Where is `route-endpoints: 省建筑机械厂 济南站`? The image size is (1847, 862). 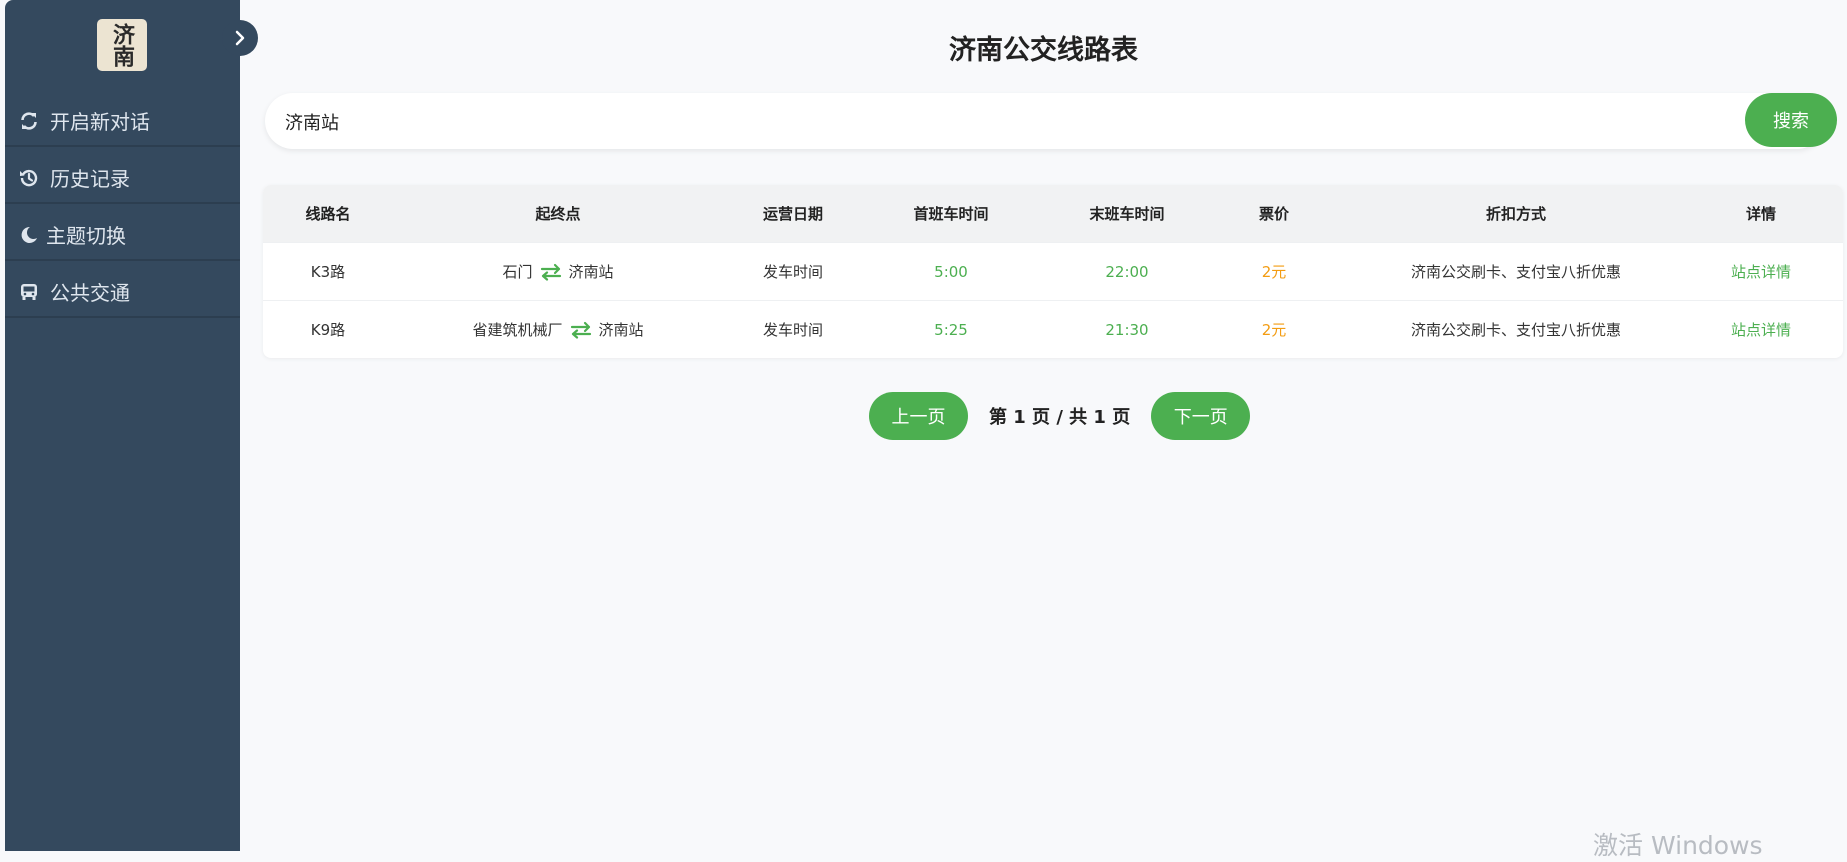 route-endpoints: 省建筑机械厂 济南站 is located at coordinates (558, 329).